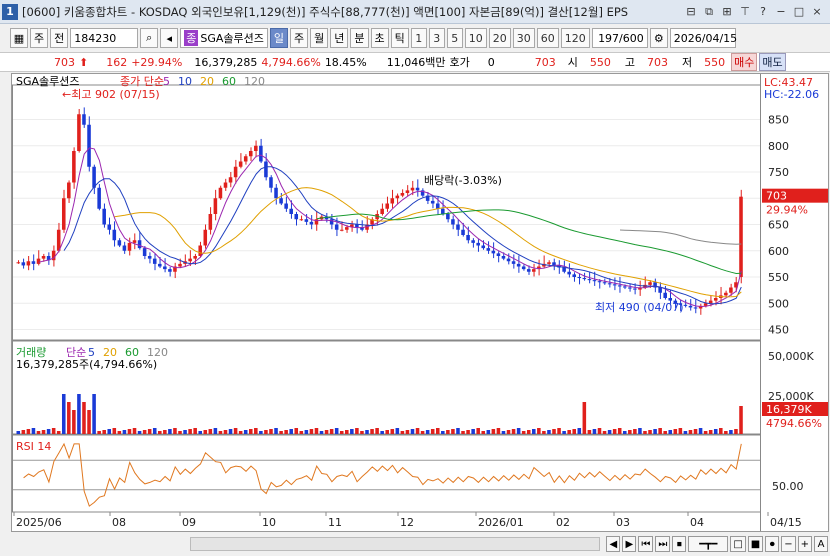  Describe the element at coordinates (575, 38) in the screenshot. I see `interval-120-button: 120` at that location.